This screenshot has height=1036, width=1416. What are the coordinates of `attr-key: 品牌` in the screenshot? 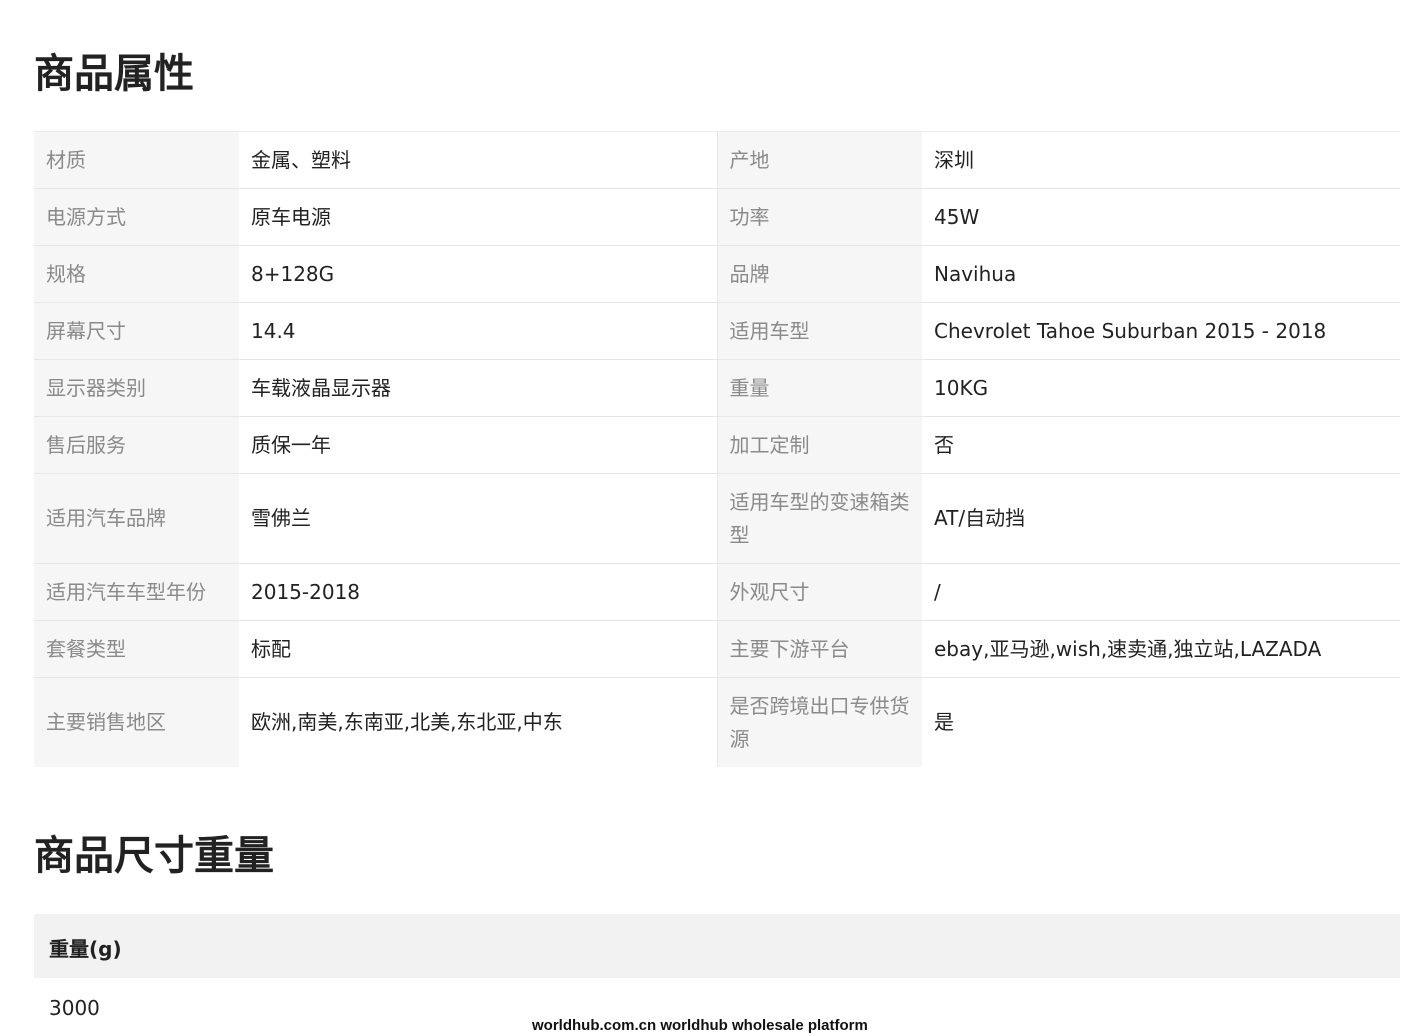 It's located at (819, 274).